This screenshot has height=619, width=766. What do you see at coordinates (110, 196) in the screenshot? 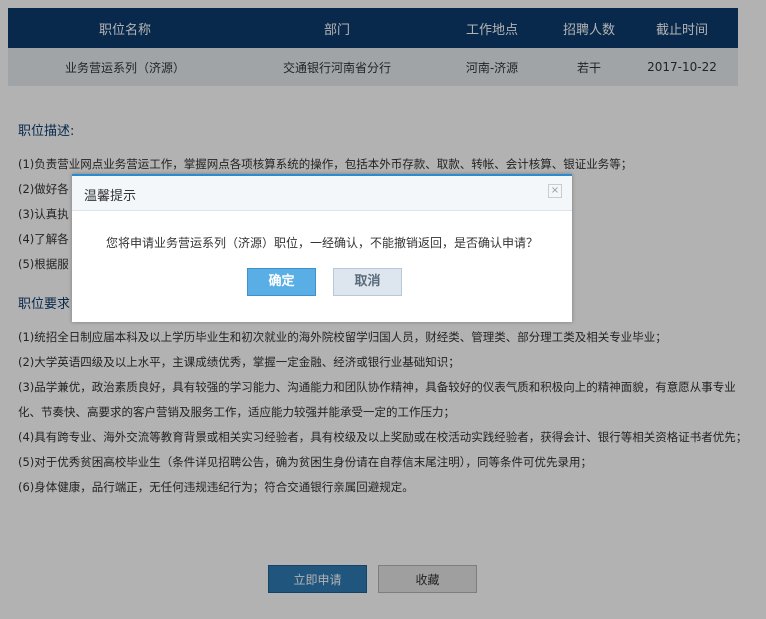
I see `dialog-title: 温馨提示` at bounding box center [110, 196].